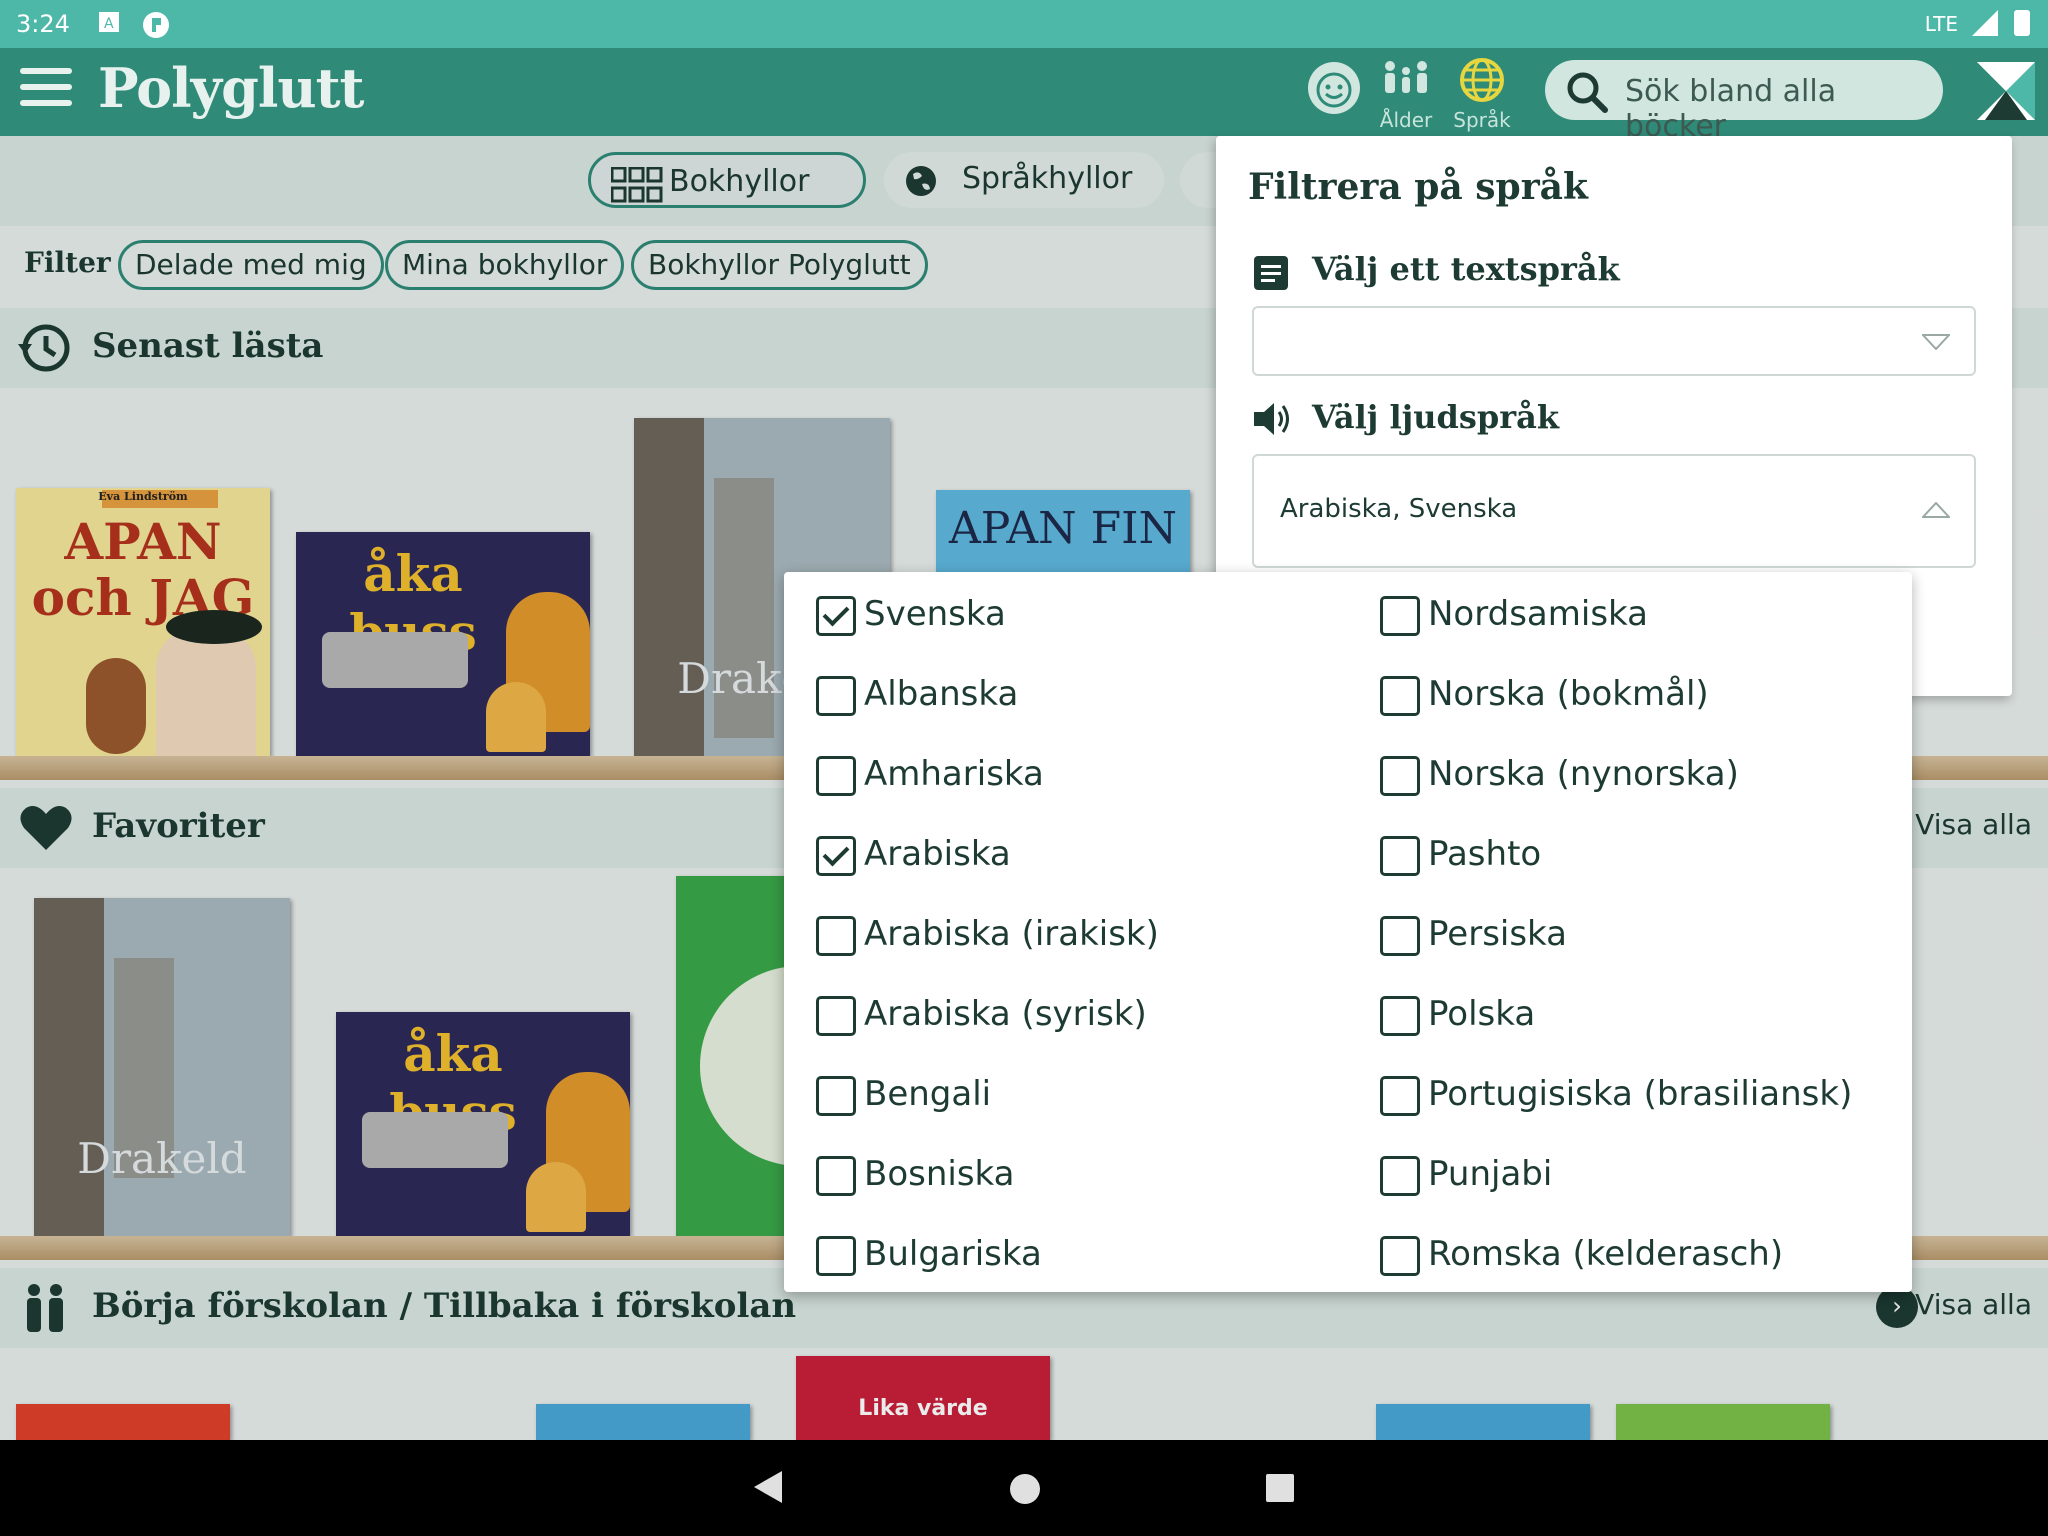 This screenshot has width=2048, height=1536. What do you see at coordinates (1936, 510) in the screenshot?
I see `chevron-up-icon` at bounding box center [1936, 510].